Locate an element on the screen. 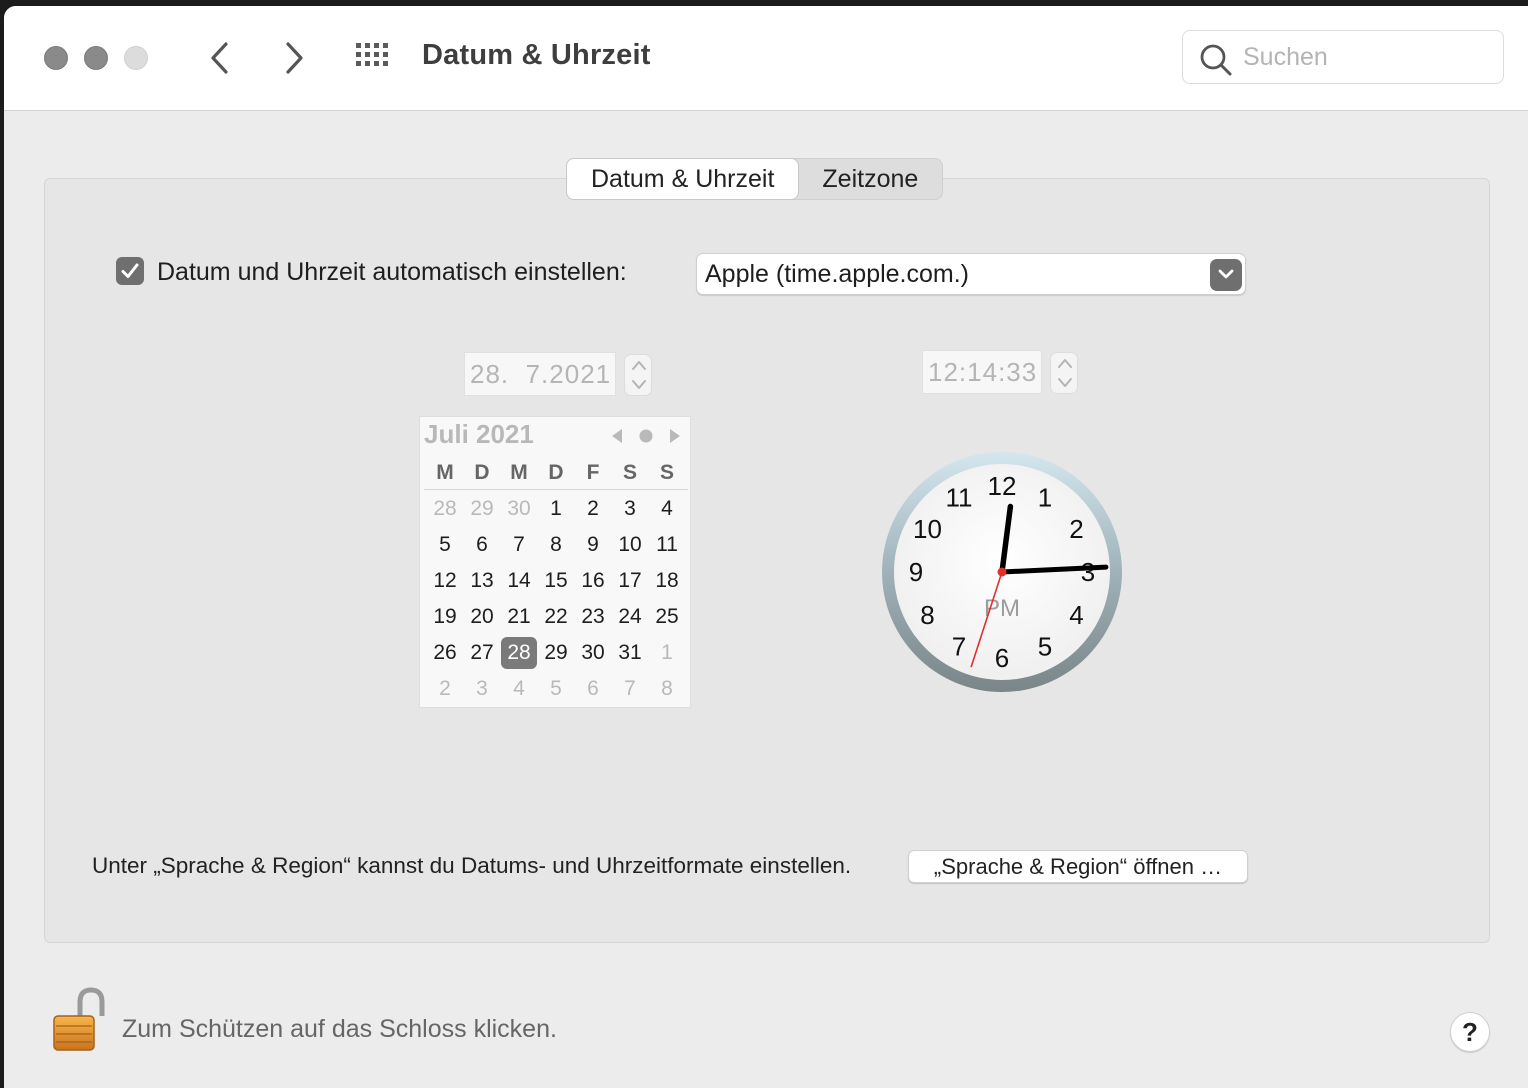  forward-button is located at coordinates (294, 58).